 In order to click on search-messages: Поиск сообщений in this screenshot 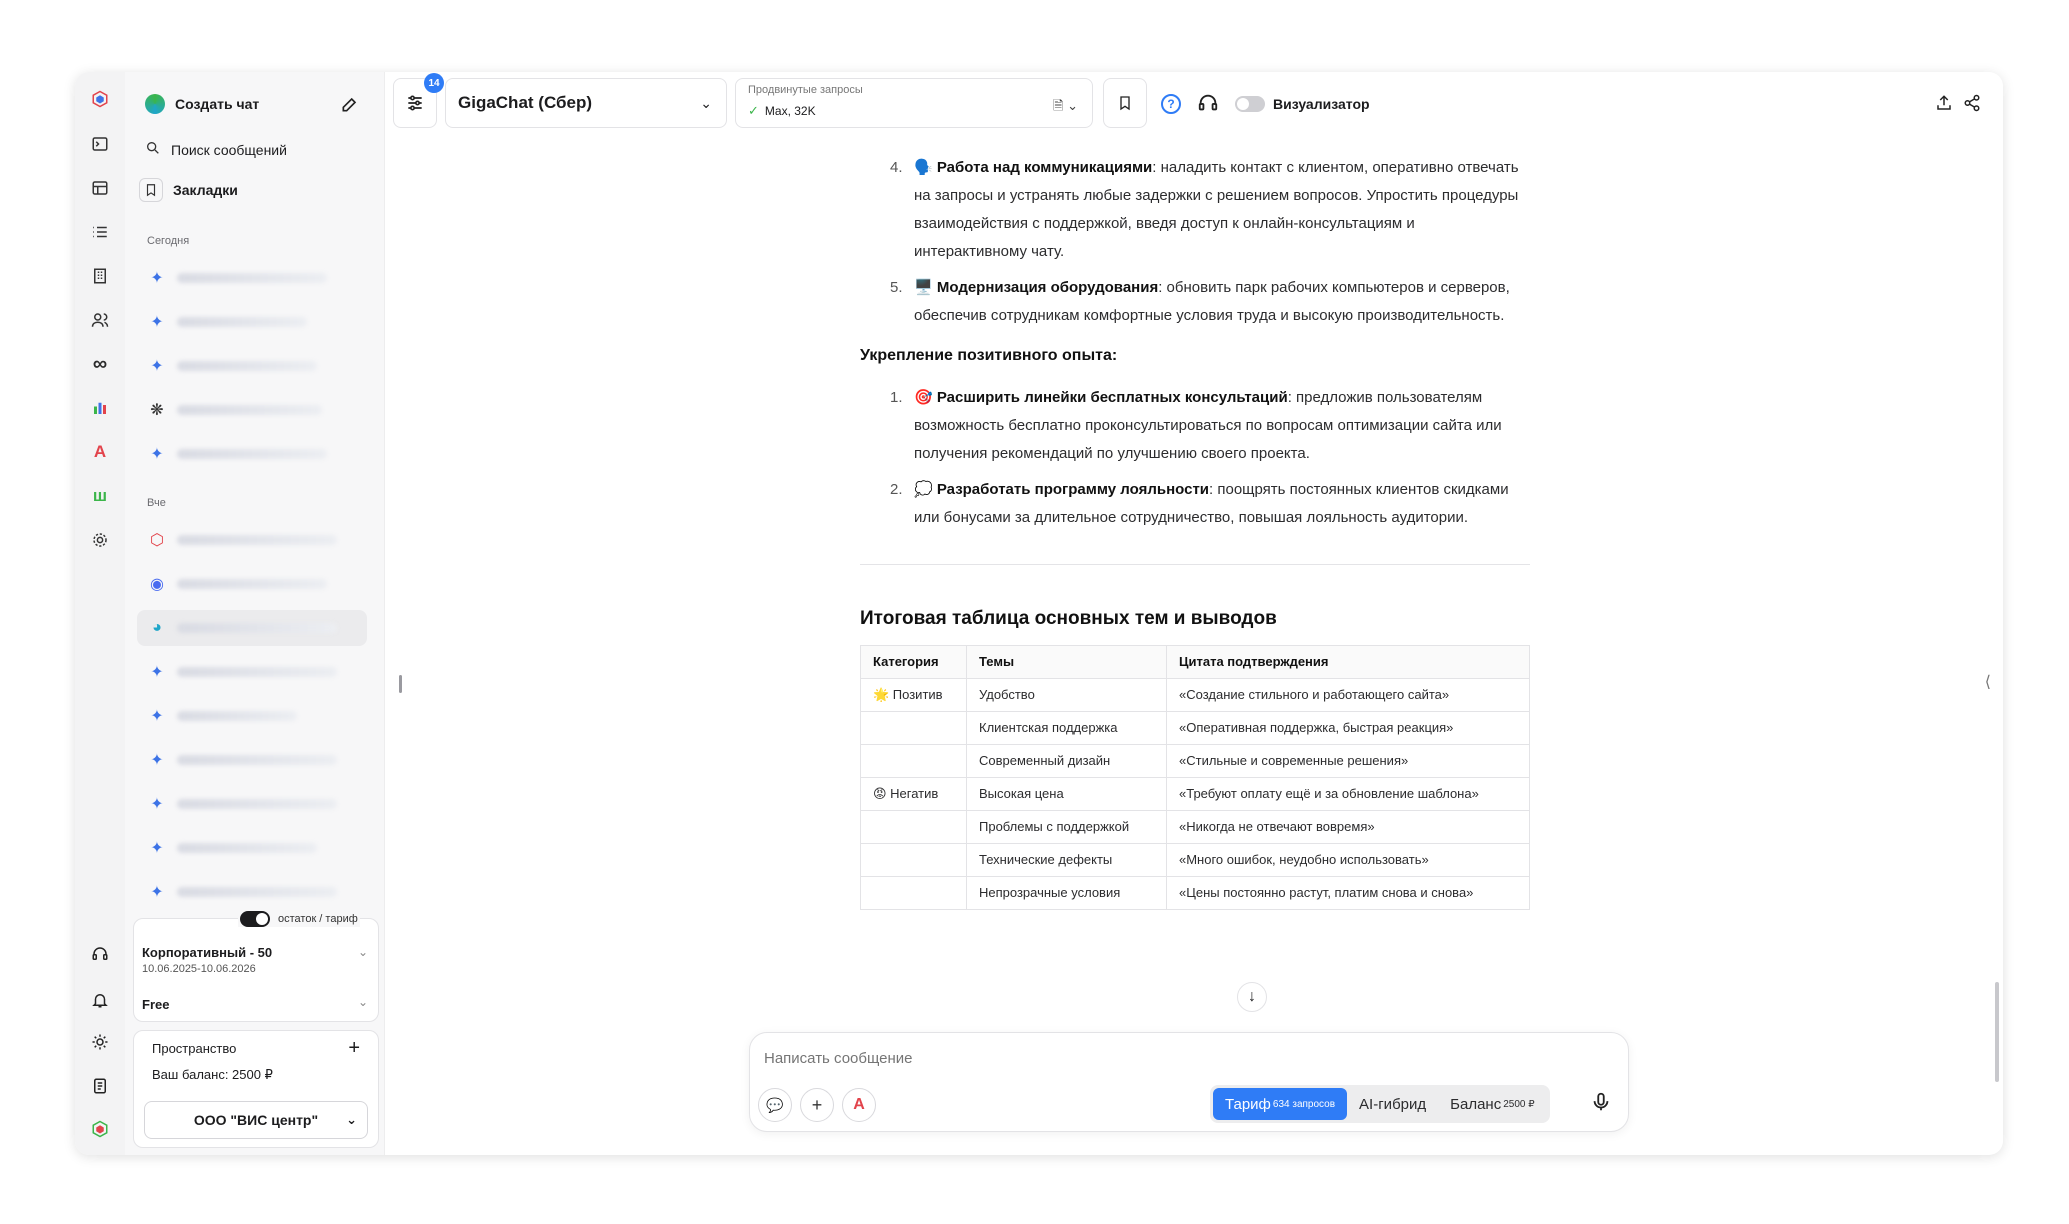, I will do `click(216, 149)`.